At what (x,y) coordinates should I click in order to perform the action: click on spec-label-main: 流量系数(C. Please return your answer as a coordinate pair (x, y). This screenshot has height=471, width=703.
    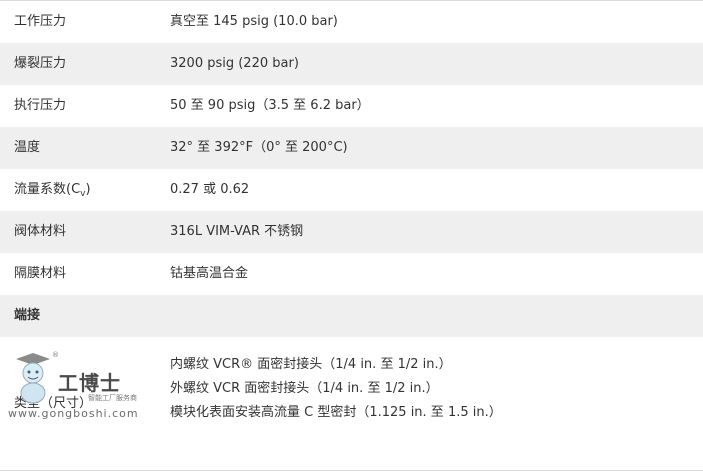
    Looking at the image, I should click on (47, 189).